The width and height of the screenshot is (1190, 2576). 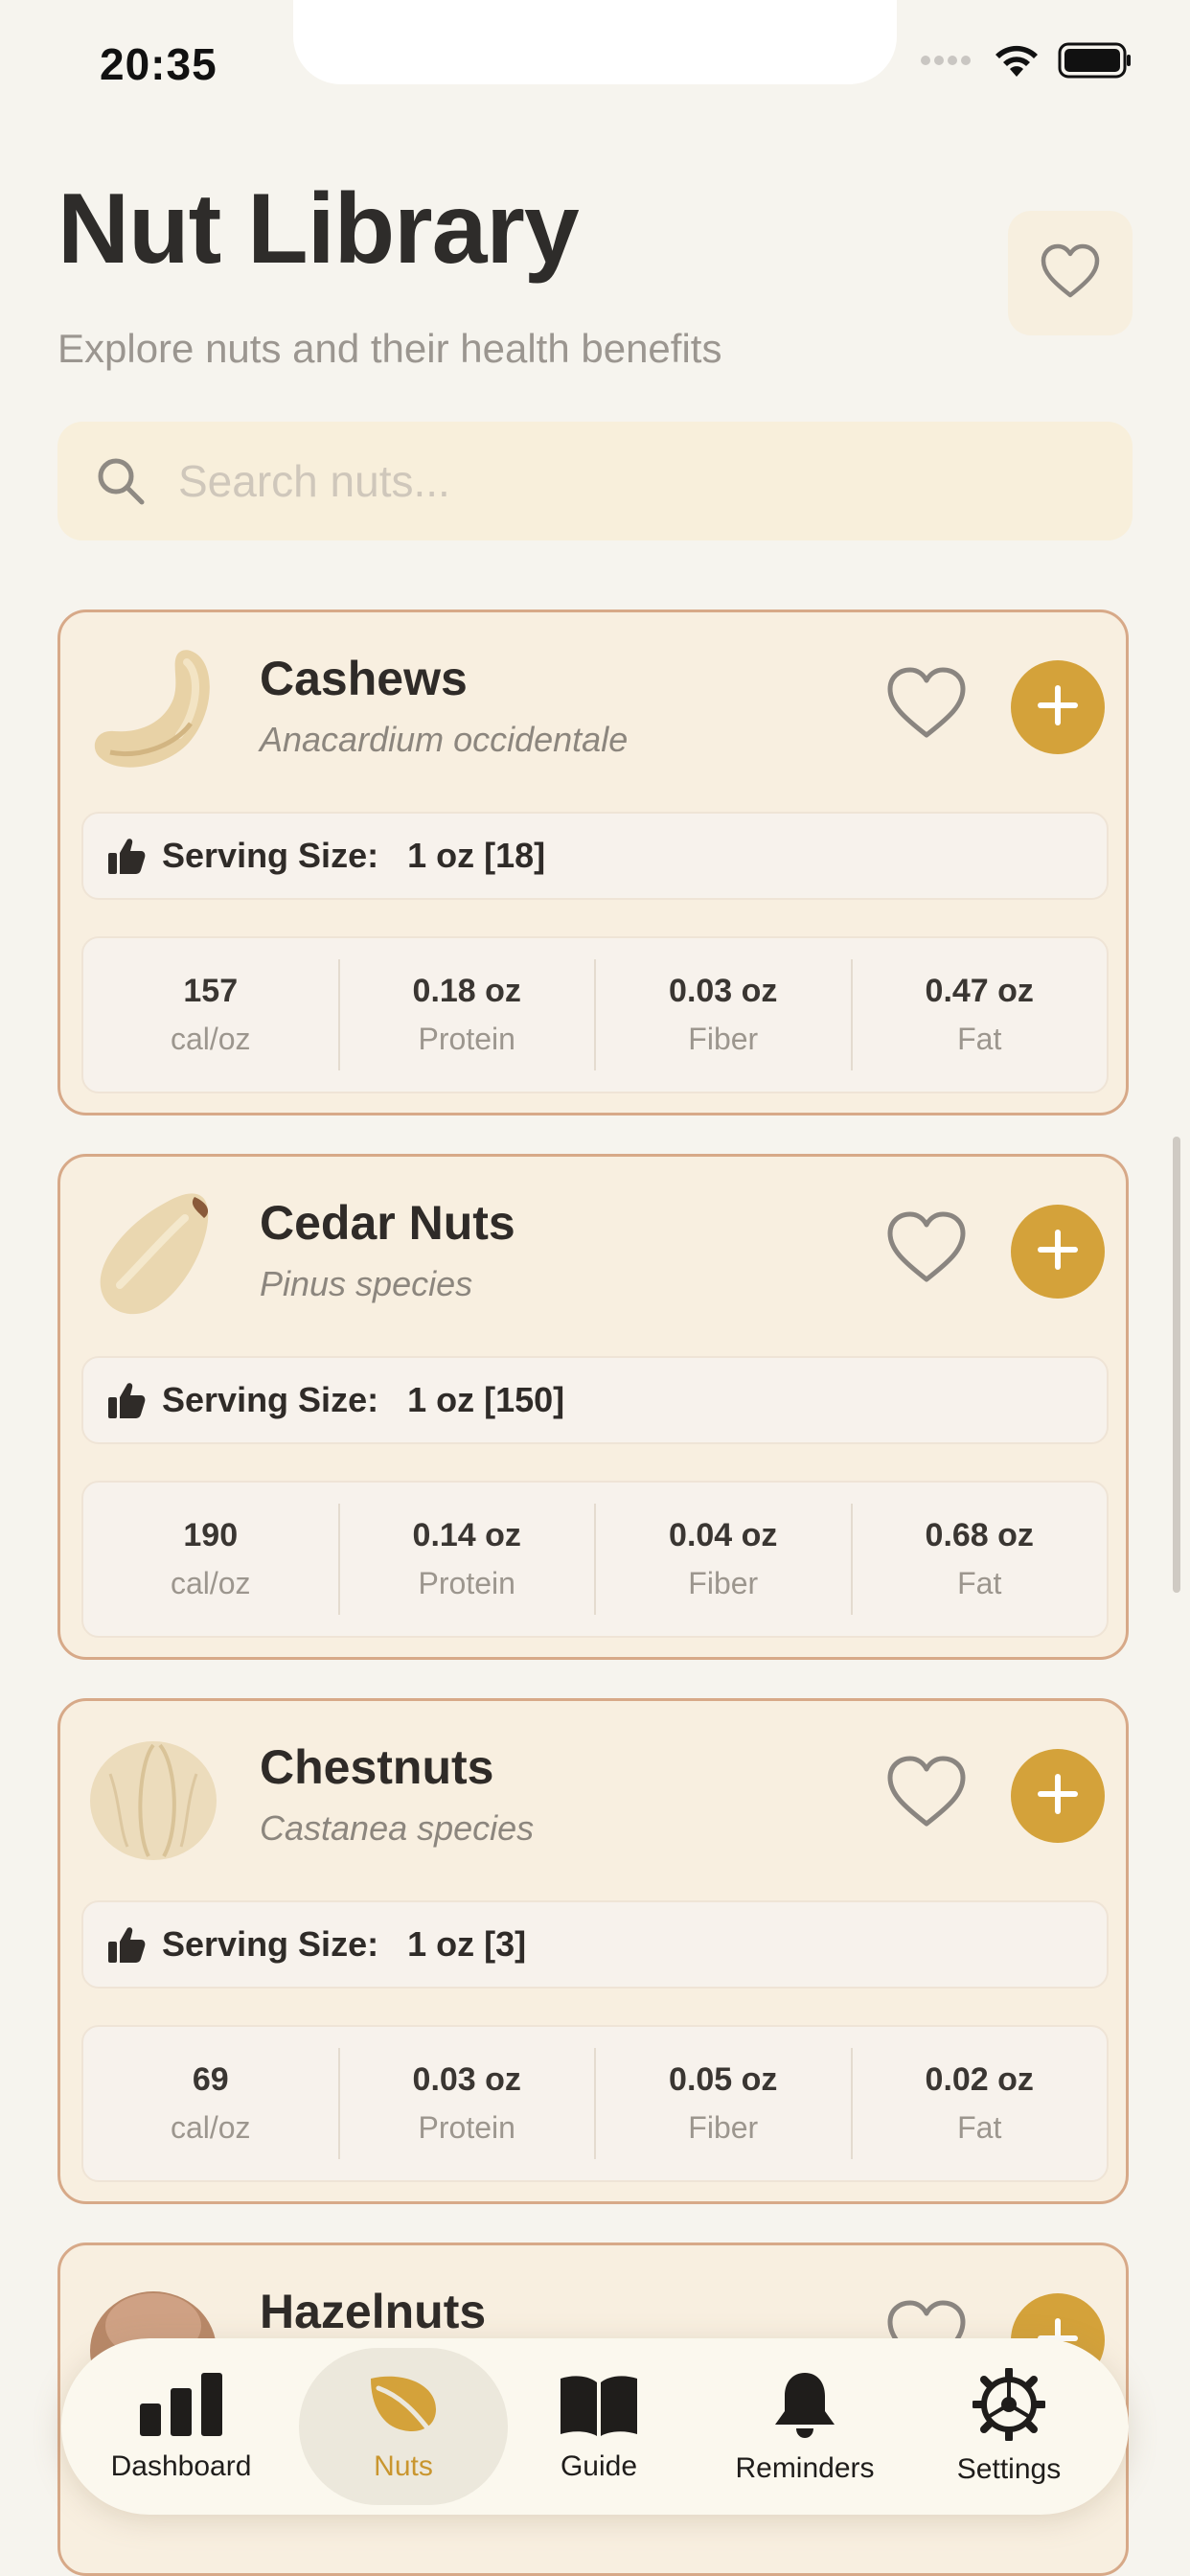 I want to click on nut-scientific-name: Castanea species, so click(x=397, y=1828).